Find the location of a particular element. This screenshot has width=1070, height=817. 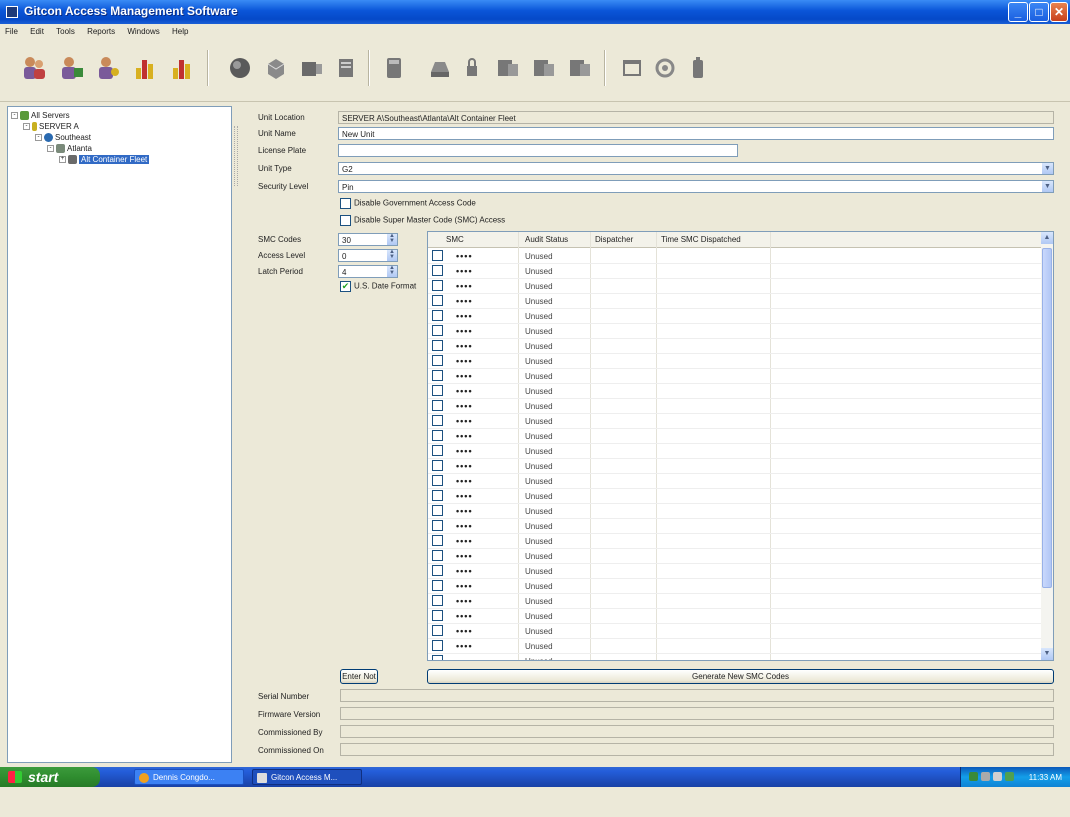

license-plate-field is located at coordinates (538, 150).